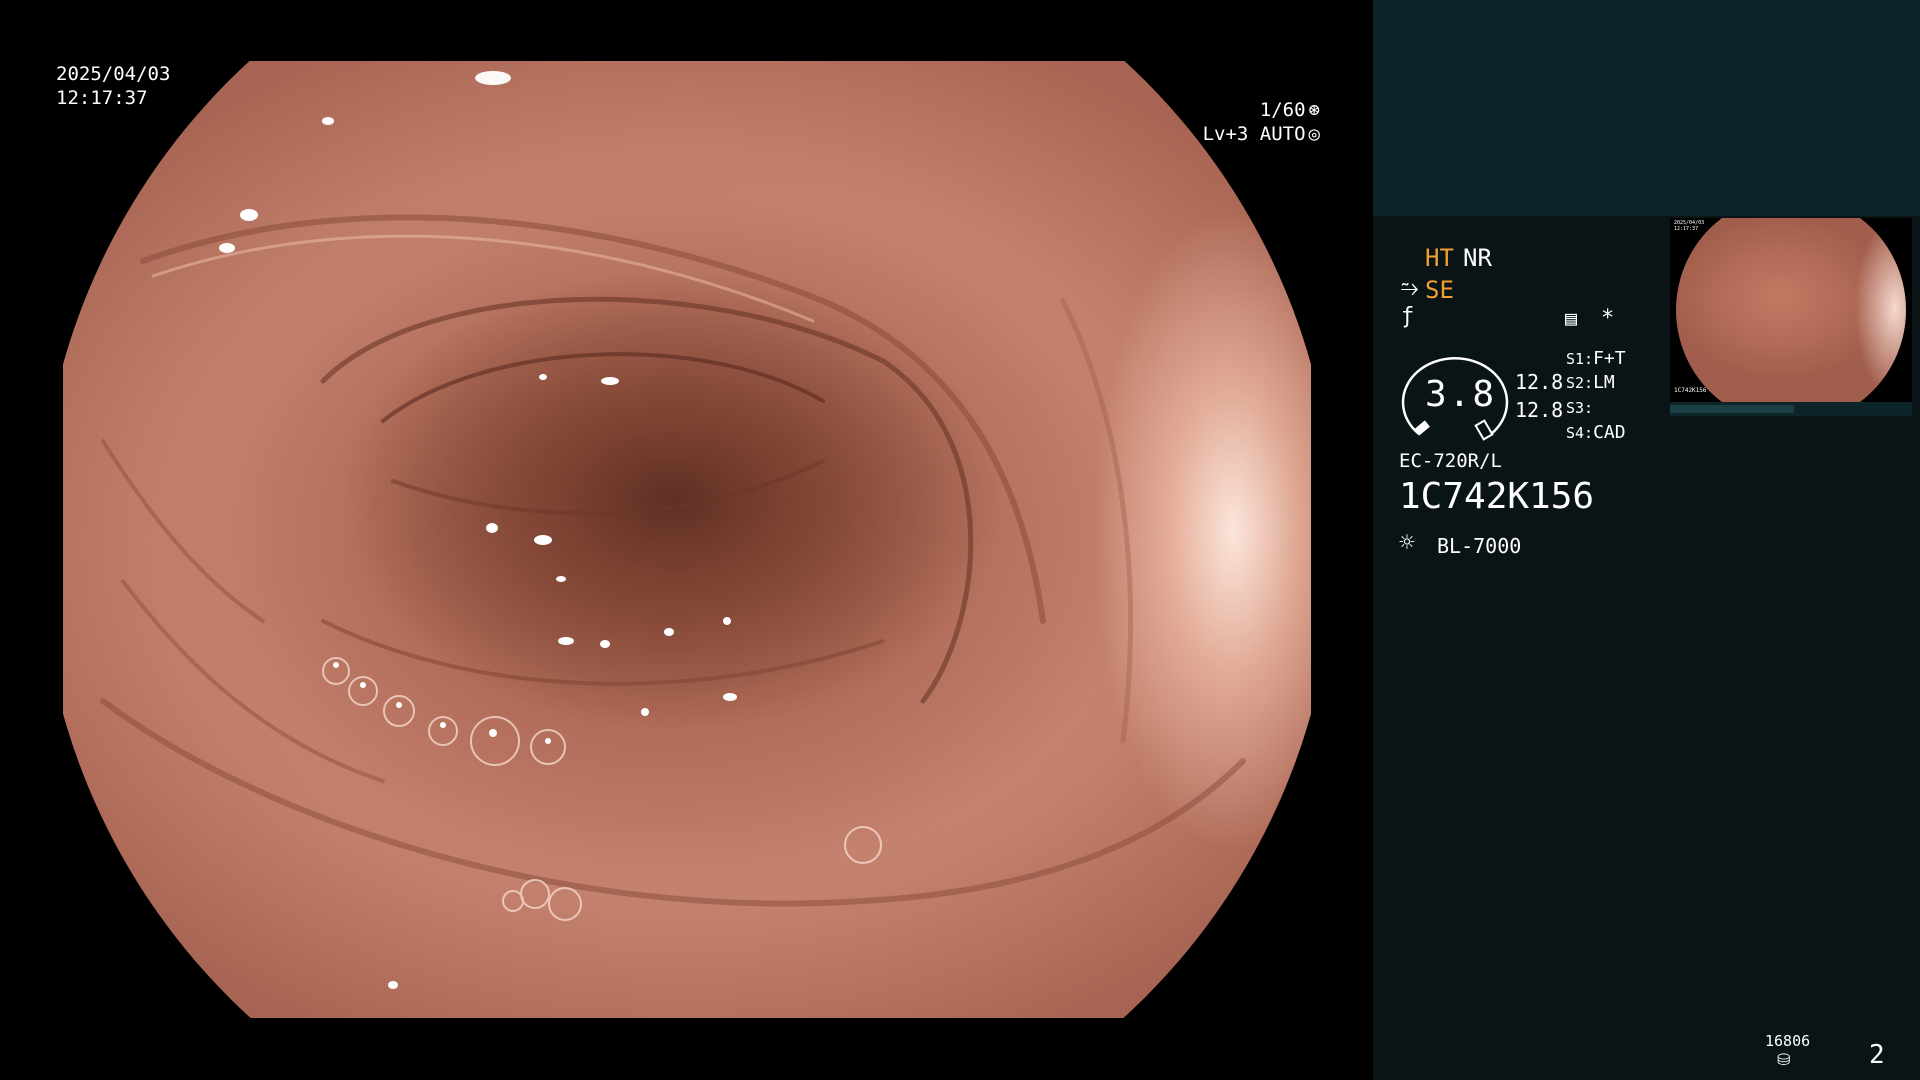 The width and height of the screenshot is (1920, 1080). Describe the element at coordinates (1784, 1059) in the screenshot. I see `storage-icon: ⛁` at that location.